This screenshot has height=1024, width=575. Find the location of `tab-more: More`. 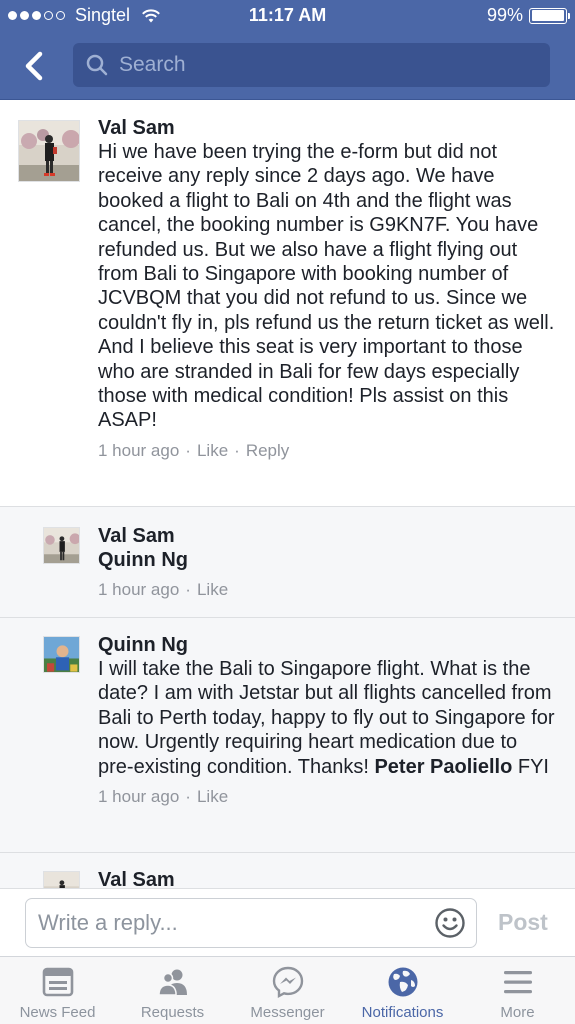

tab-more: More is located at coordinates (517, 990).